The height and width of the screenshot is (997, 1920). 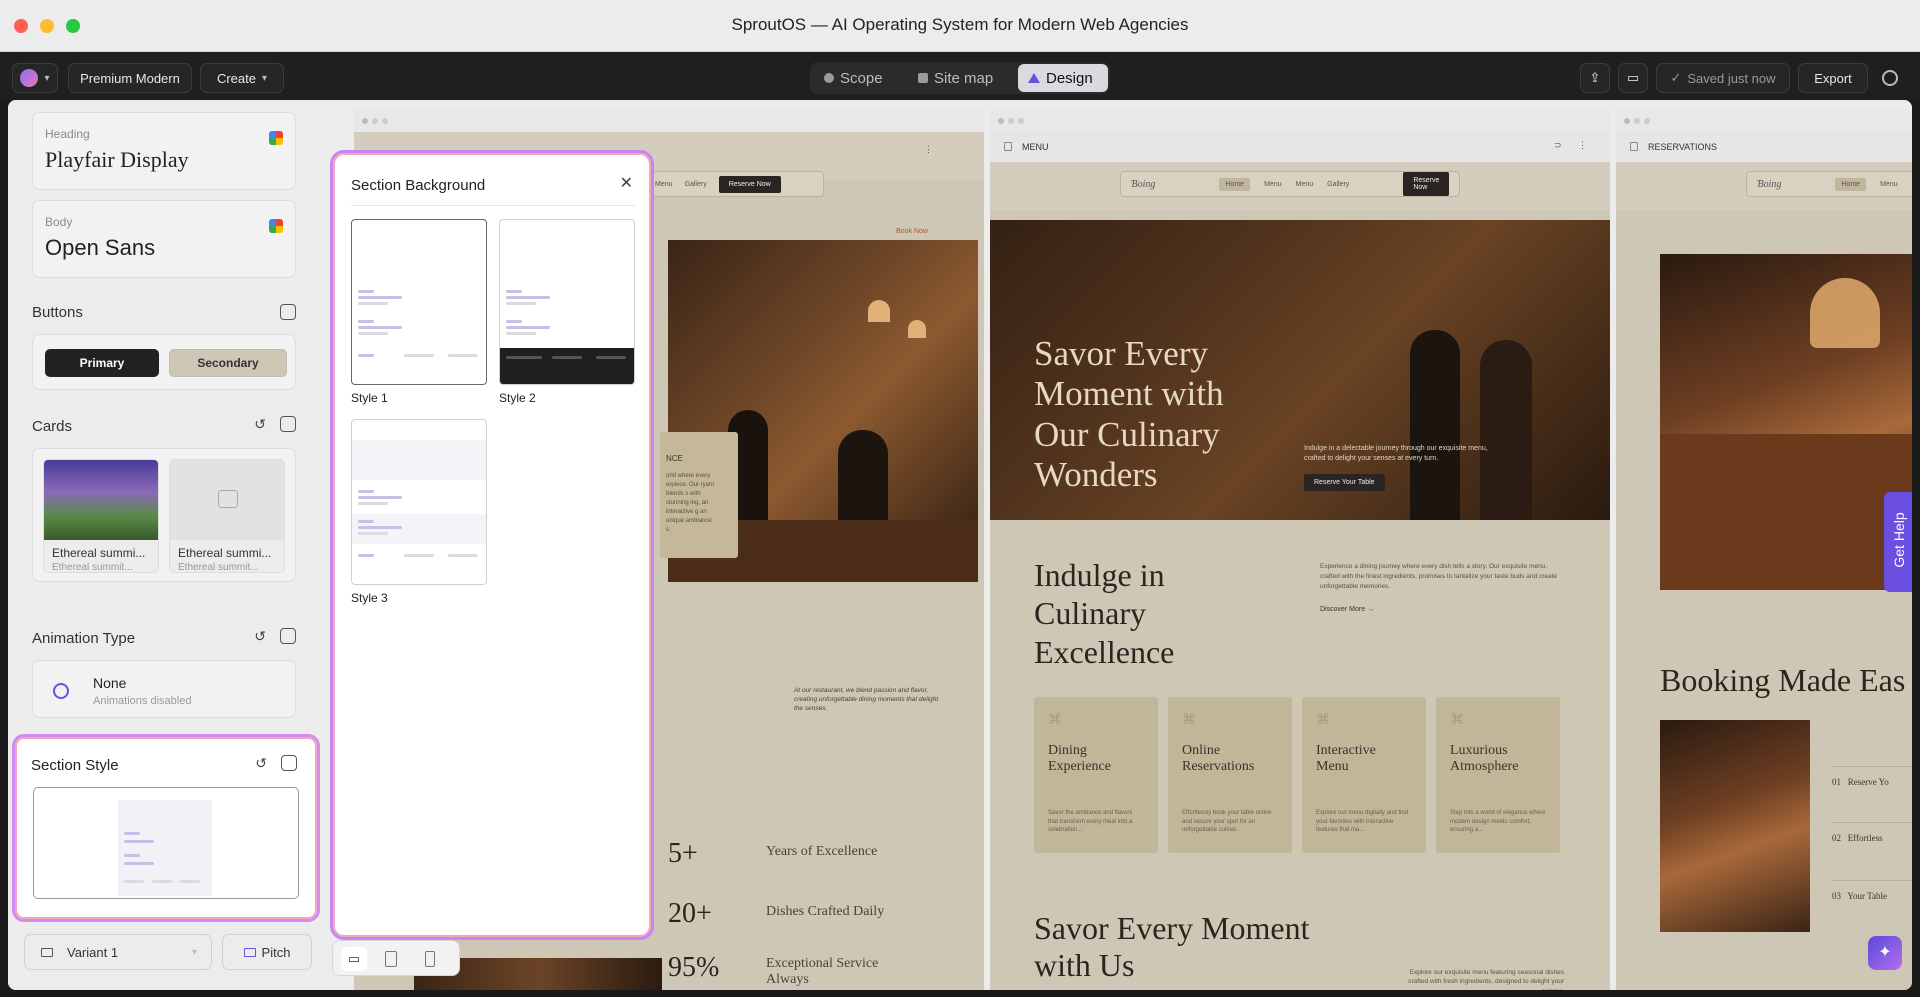 What do you see at coordinates (391, 959) in the screenshot?
I see `tablet-icon` at bounding box center [391, 959].